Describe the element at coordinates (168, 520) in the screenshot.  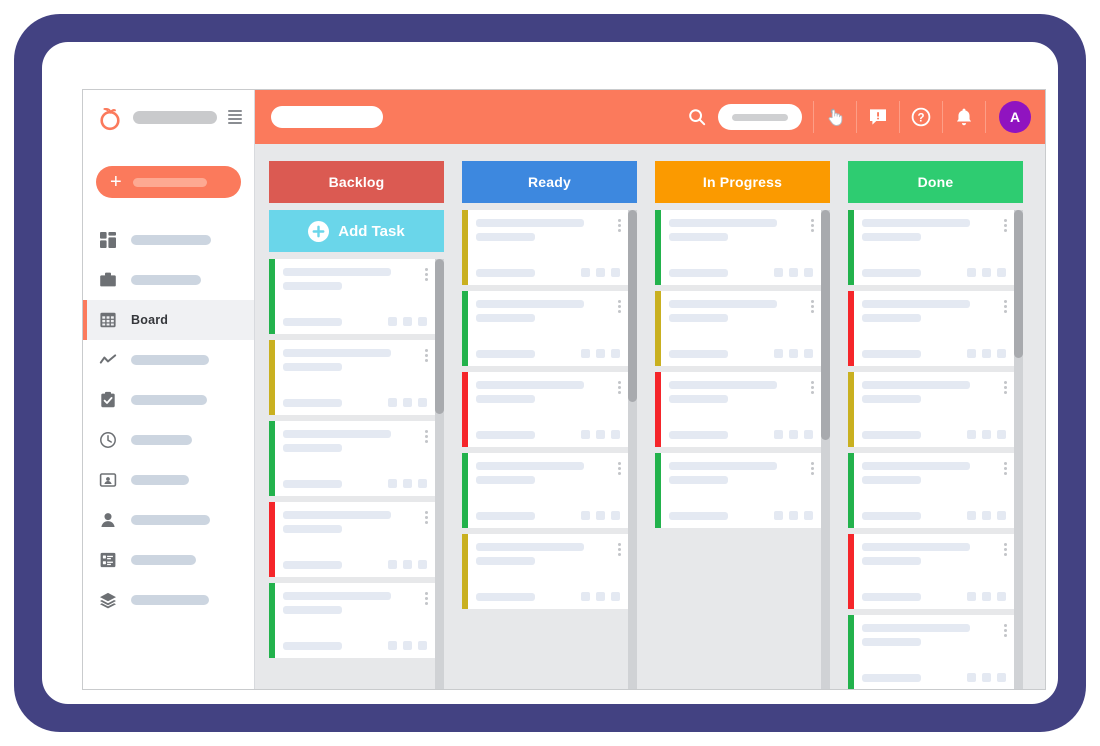
I see `sidebar-item-people` at that location.